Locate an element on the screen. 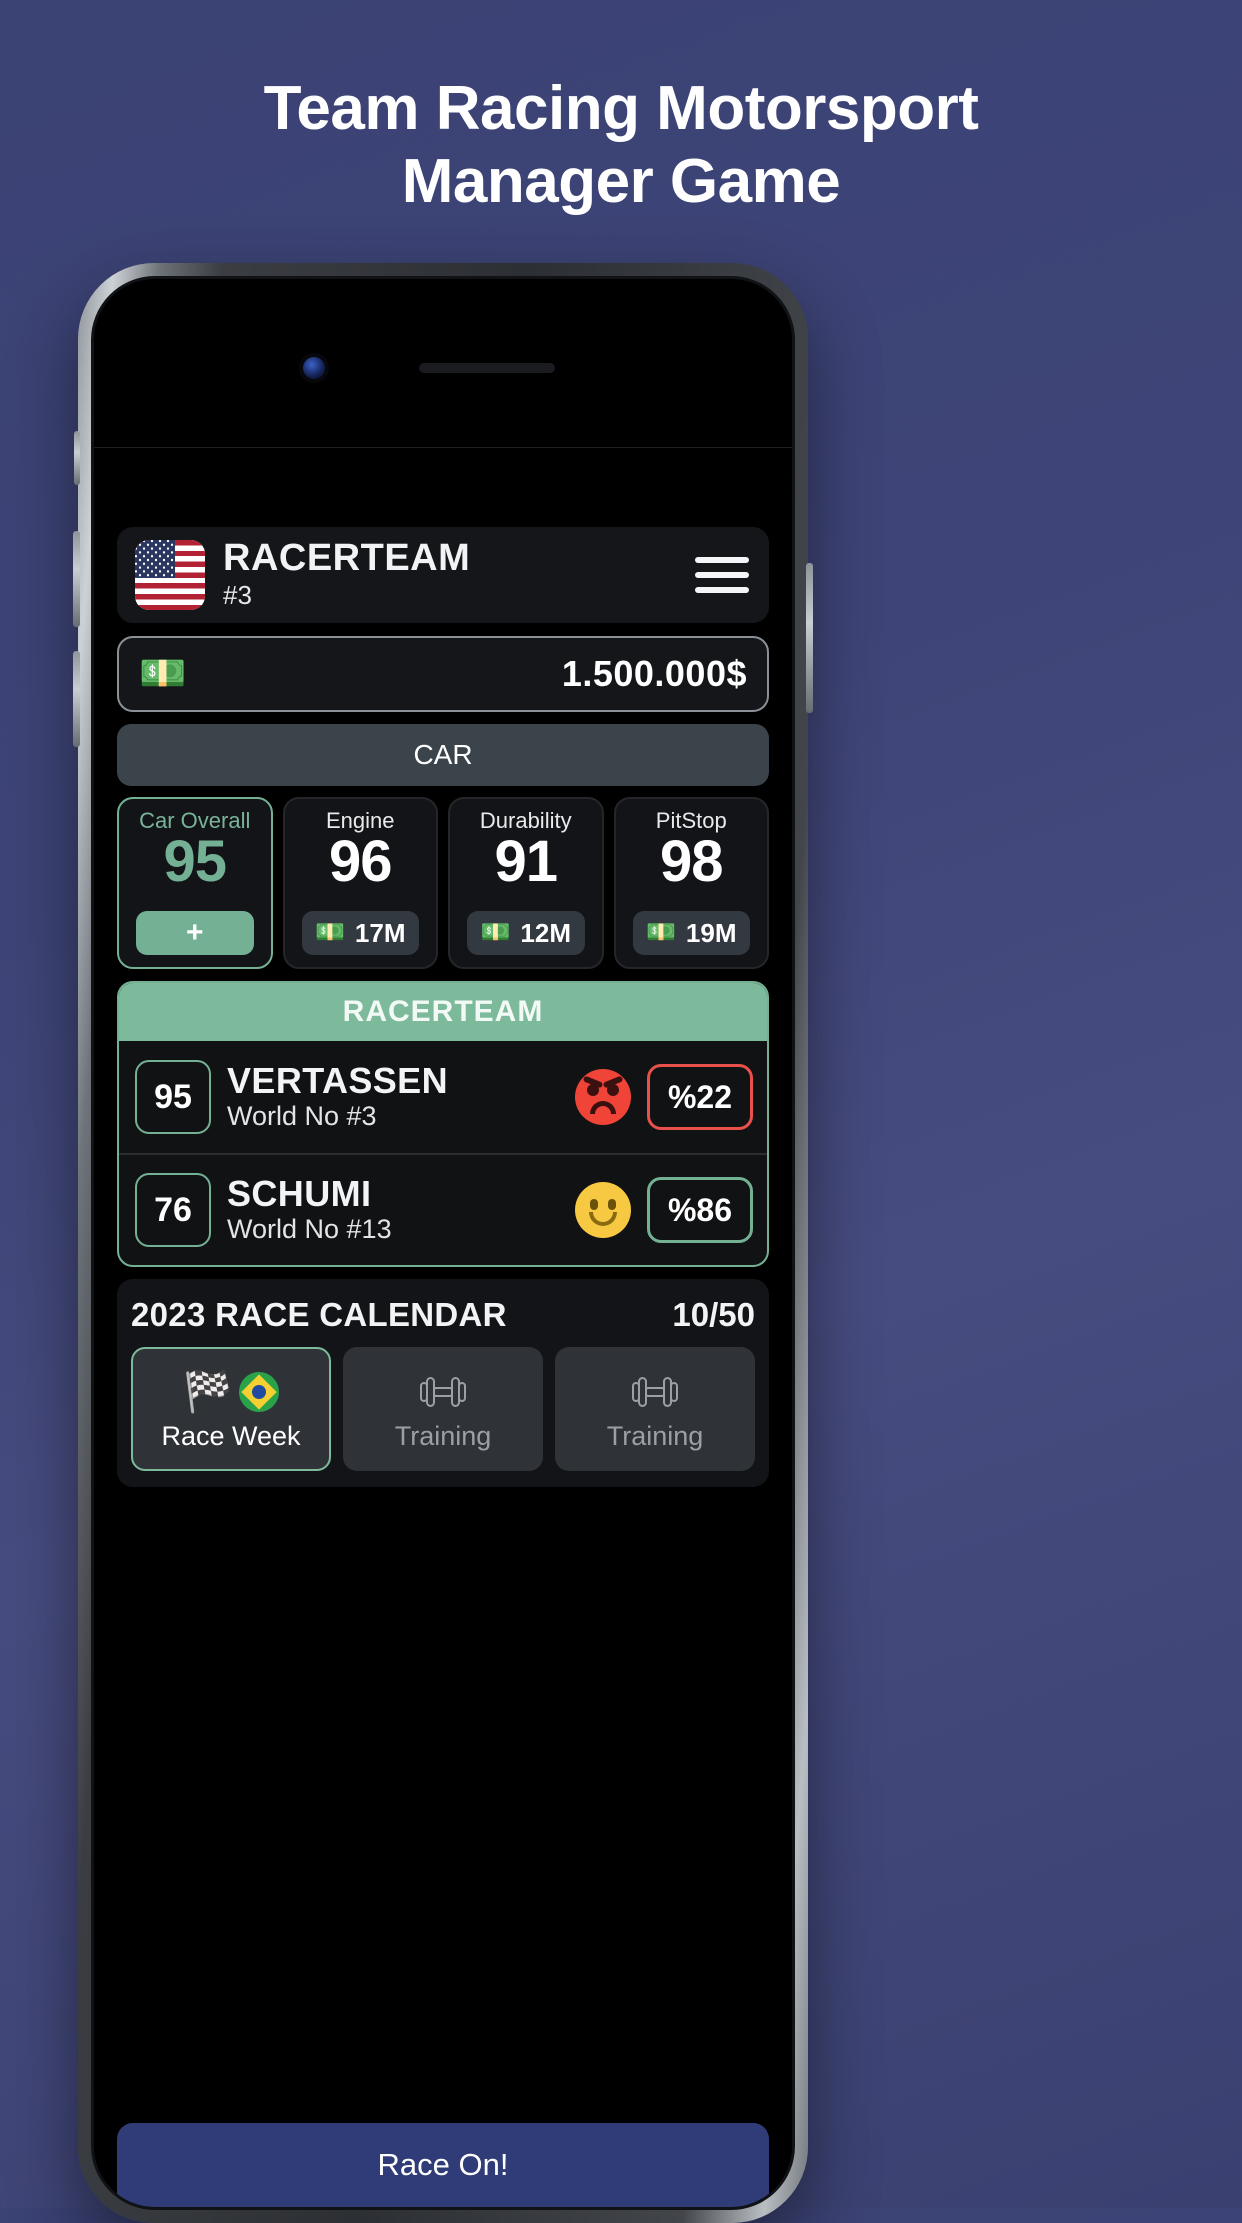 The image size is (1242, 2223). promo-heading-line-1: Team Racing Motorsport is located at coordinates (621, 108).